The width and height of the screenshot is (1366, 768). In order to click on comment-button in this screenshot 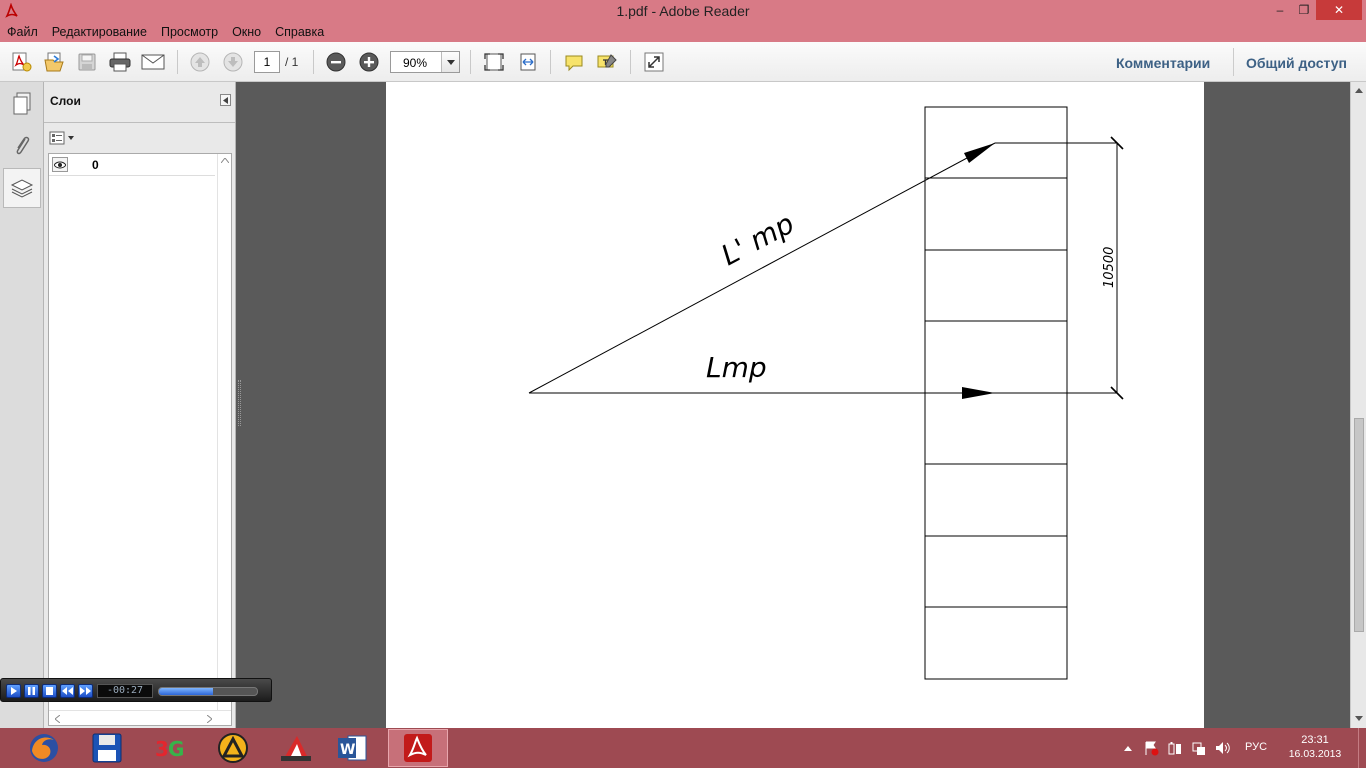, I will do `click(574, 62)`.